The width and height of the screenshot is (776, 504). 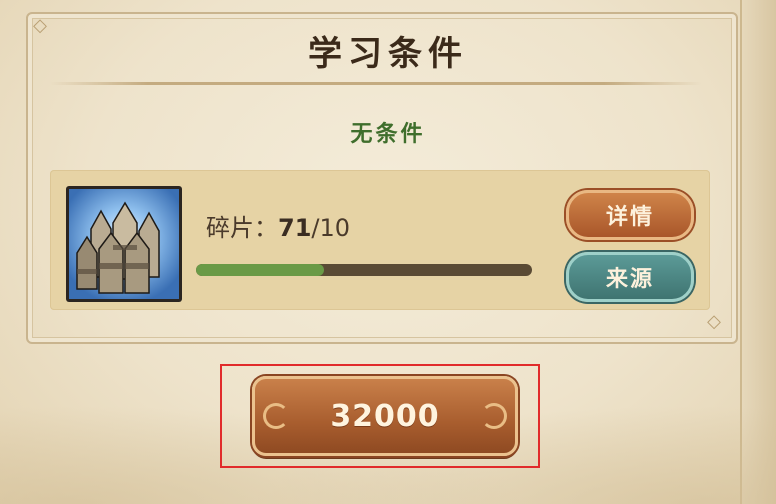 I want to click on shard-count-label: 碎片：71/10, so click(x=278, y=225).